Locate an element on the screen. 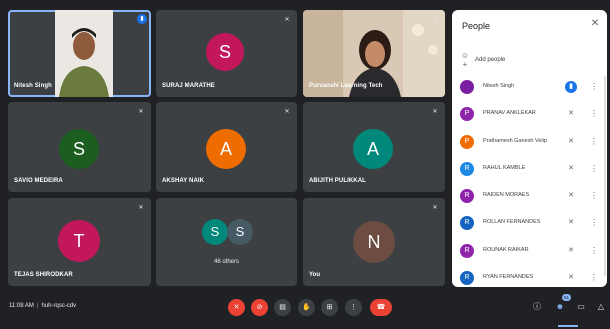 Image resolution: width=610 pixels, height=329 pixels. participant-name: ROLLAN FERNANDES is located at coordinates (512, 222).